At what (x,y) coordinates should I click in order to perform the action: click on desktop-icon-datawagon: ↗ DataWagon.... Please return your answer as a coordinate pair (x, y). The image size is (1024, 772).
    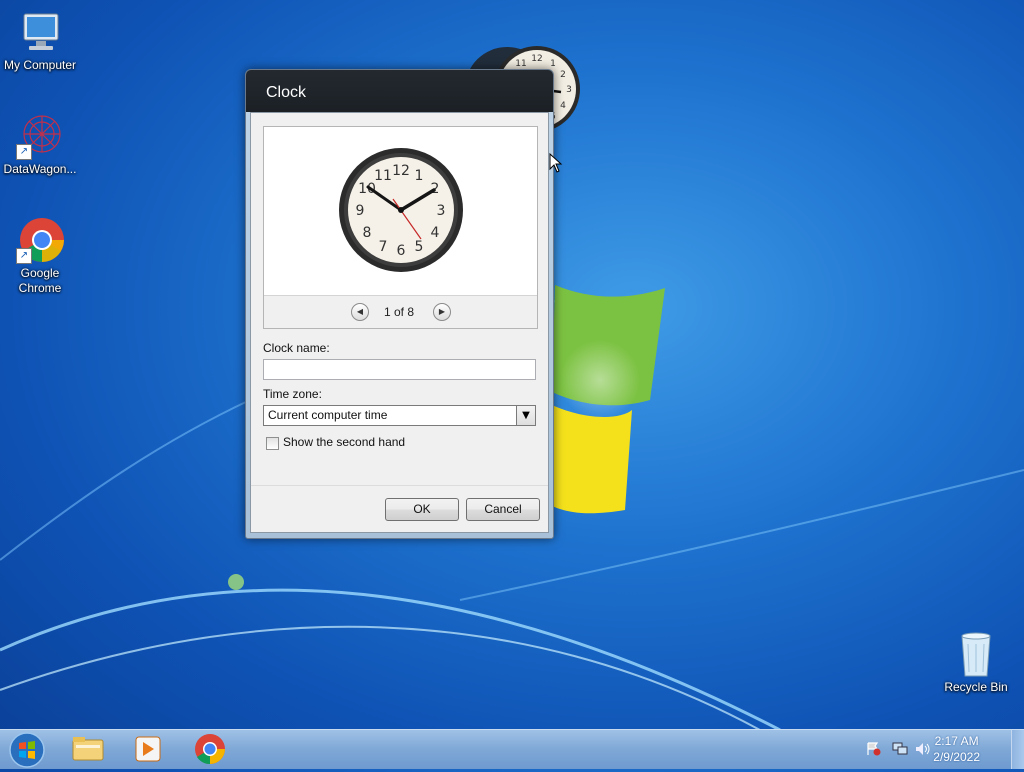
    Looking at the image, I should click on (40, 144).